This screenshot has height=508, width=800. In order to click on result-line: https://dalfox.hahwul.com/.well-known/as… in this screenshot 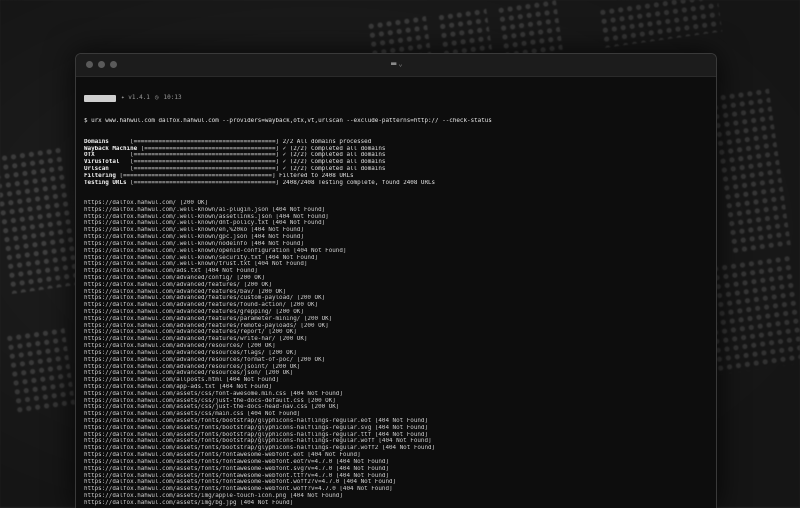, I will do `click(206, 216)`.